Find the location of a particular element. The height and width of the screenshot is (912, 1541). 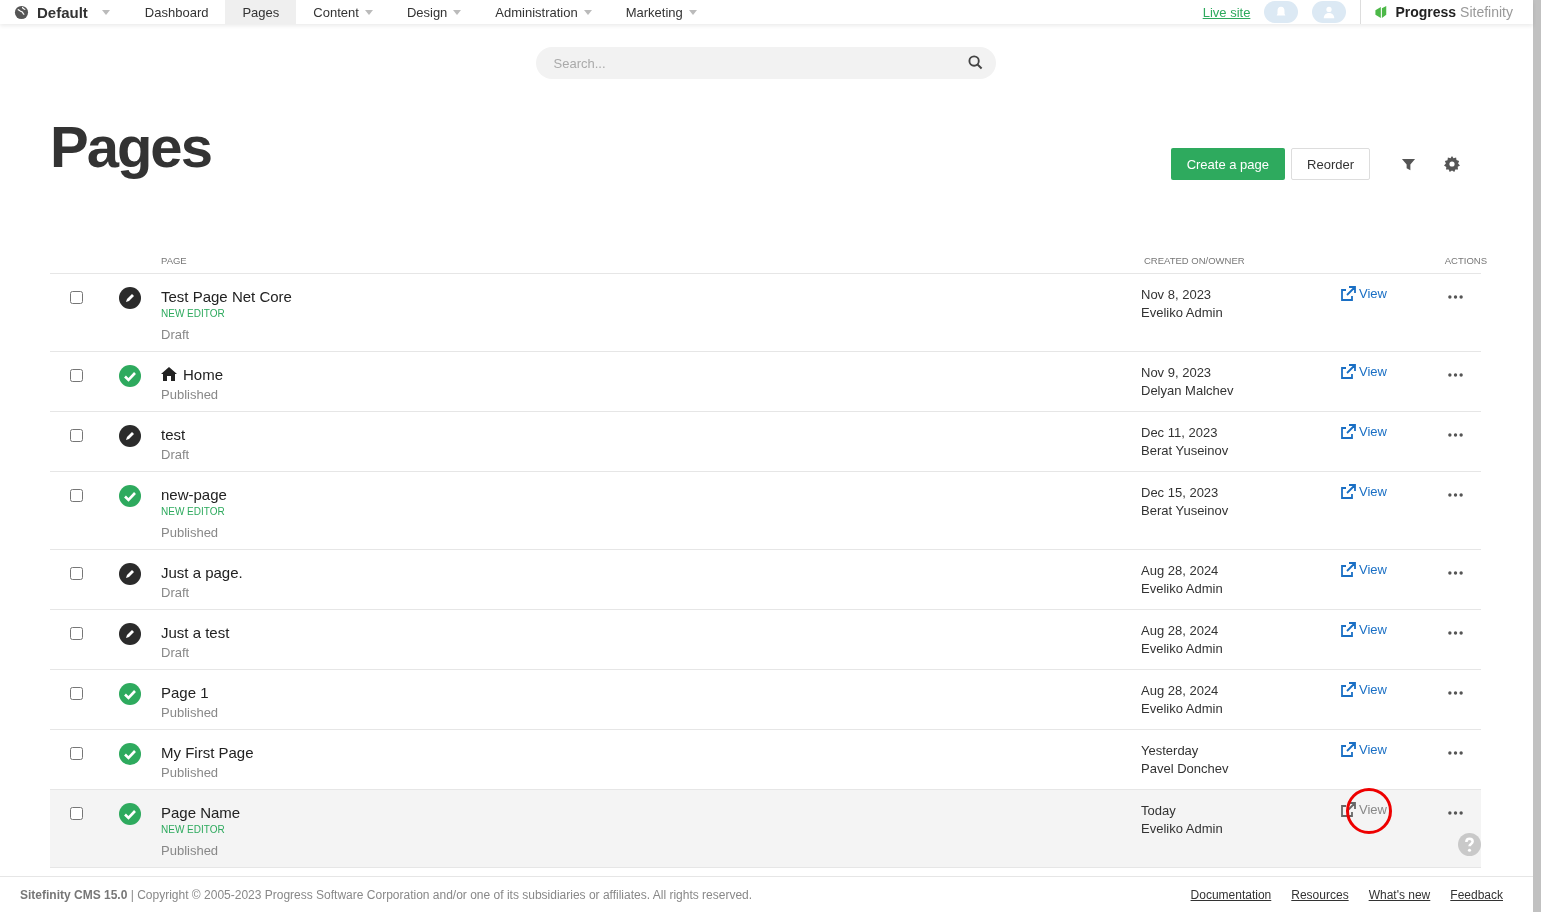

scrollbar is located at coordinates (1537, 456).